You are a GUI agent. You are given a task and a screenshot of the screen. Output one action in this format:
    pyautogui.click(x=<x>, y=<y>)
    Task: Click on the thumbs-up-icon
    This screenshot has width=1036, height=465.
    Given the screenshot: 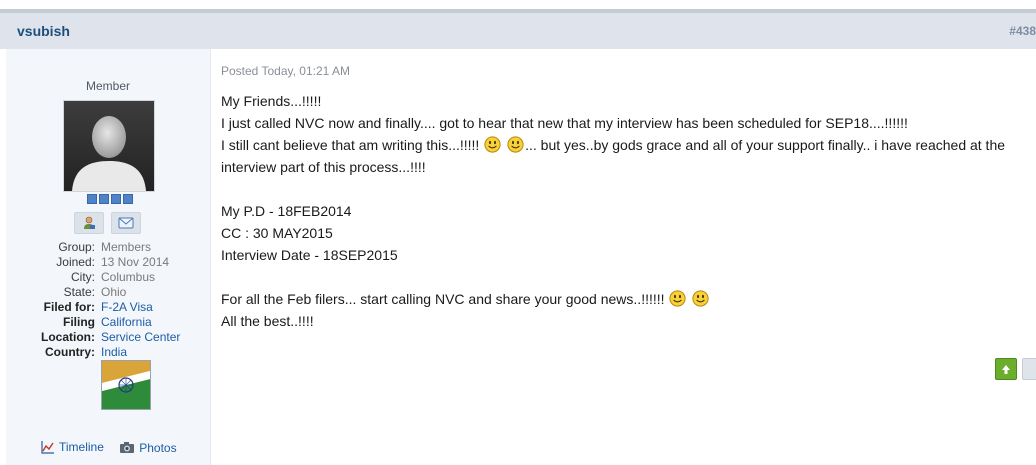 What is the action you would take?
    pyautogui.click(x=1006, y=369)
    